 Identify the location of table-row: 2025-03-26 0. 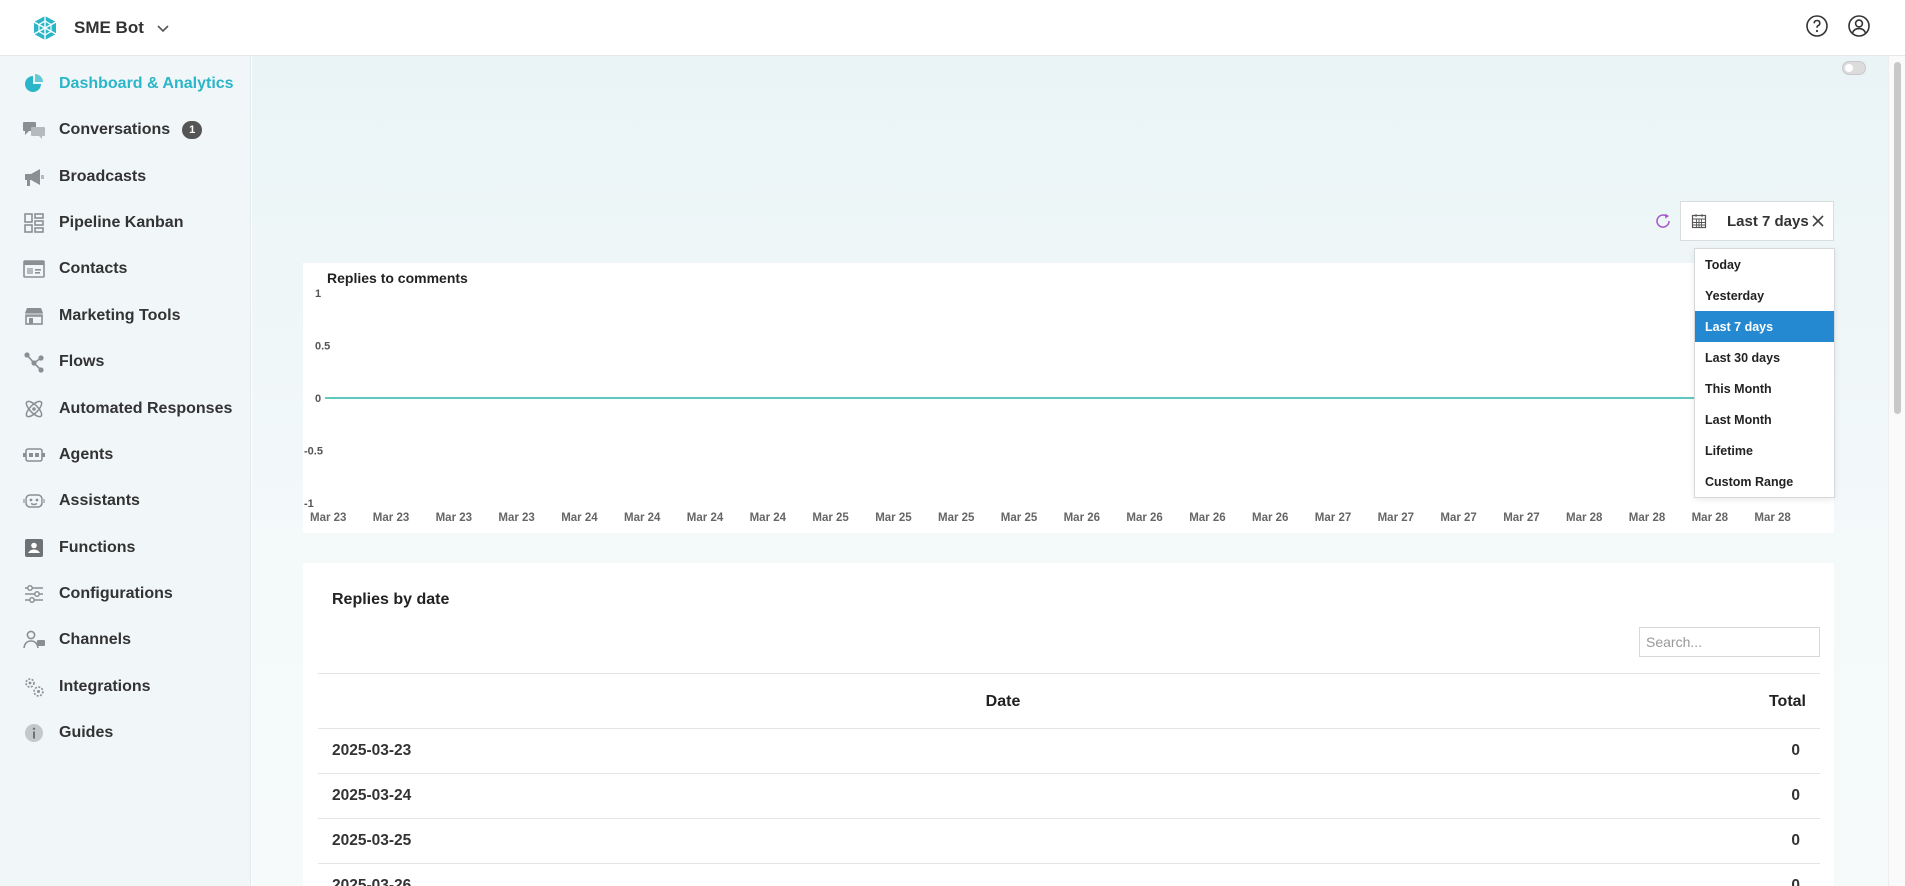
(1069, 875).